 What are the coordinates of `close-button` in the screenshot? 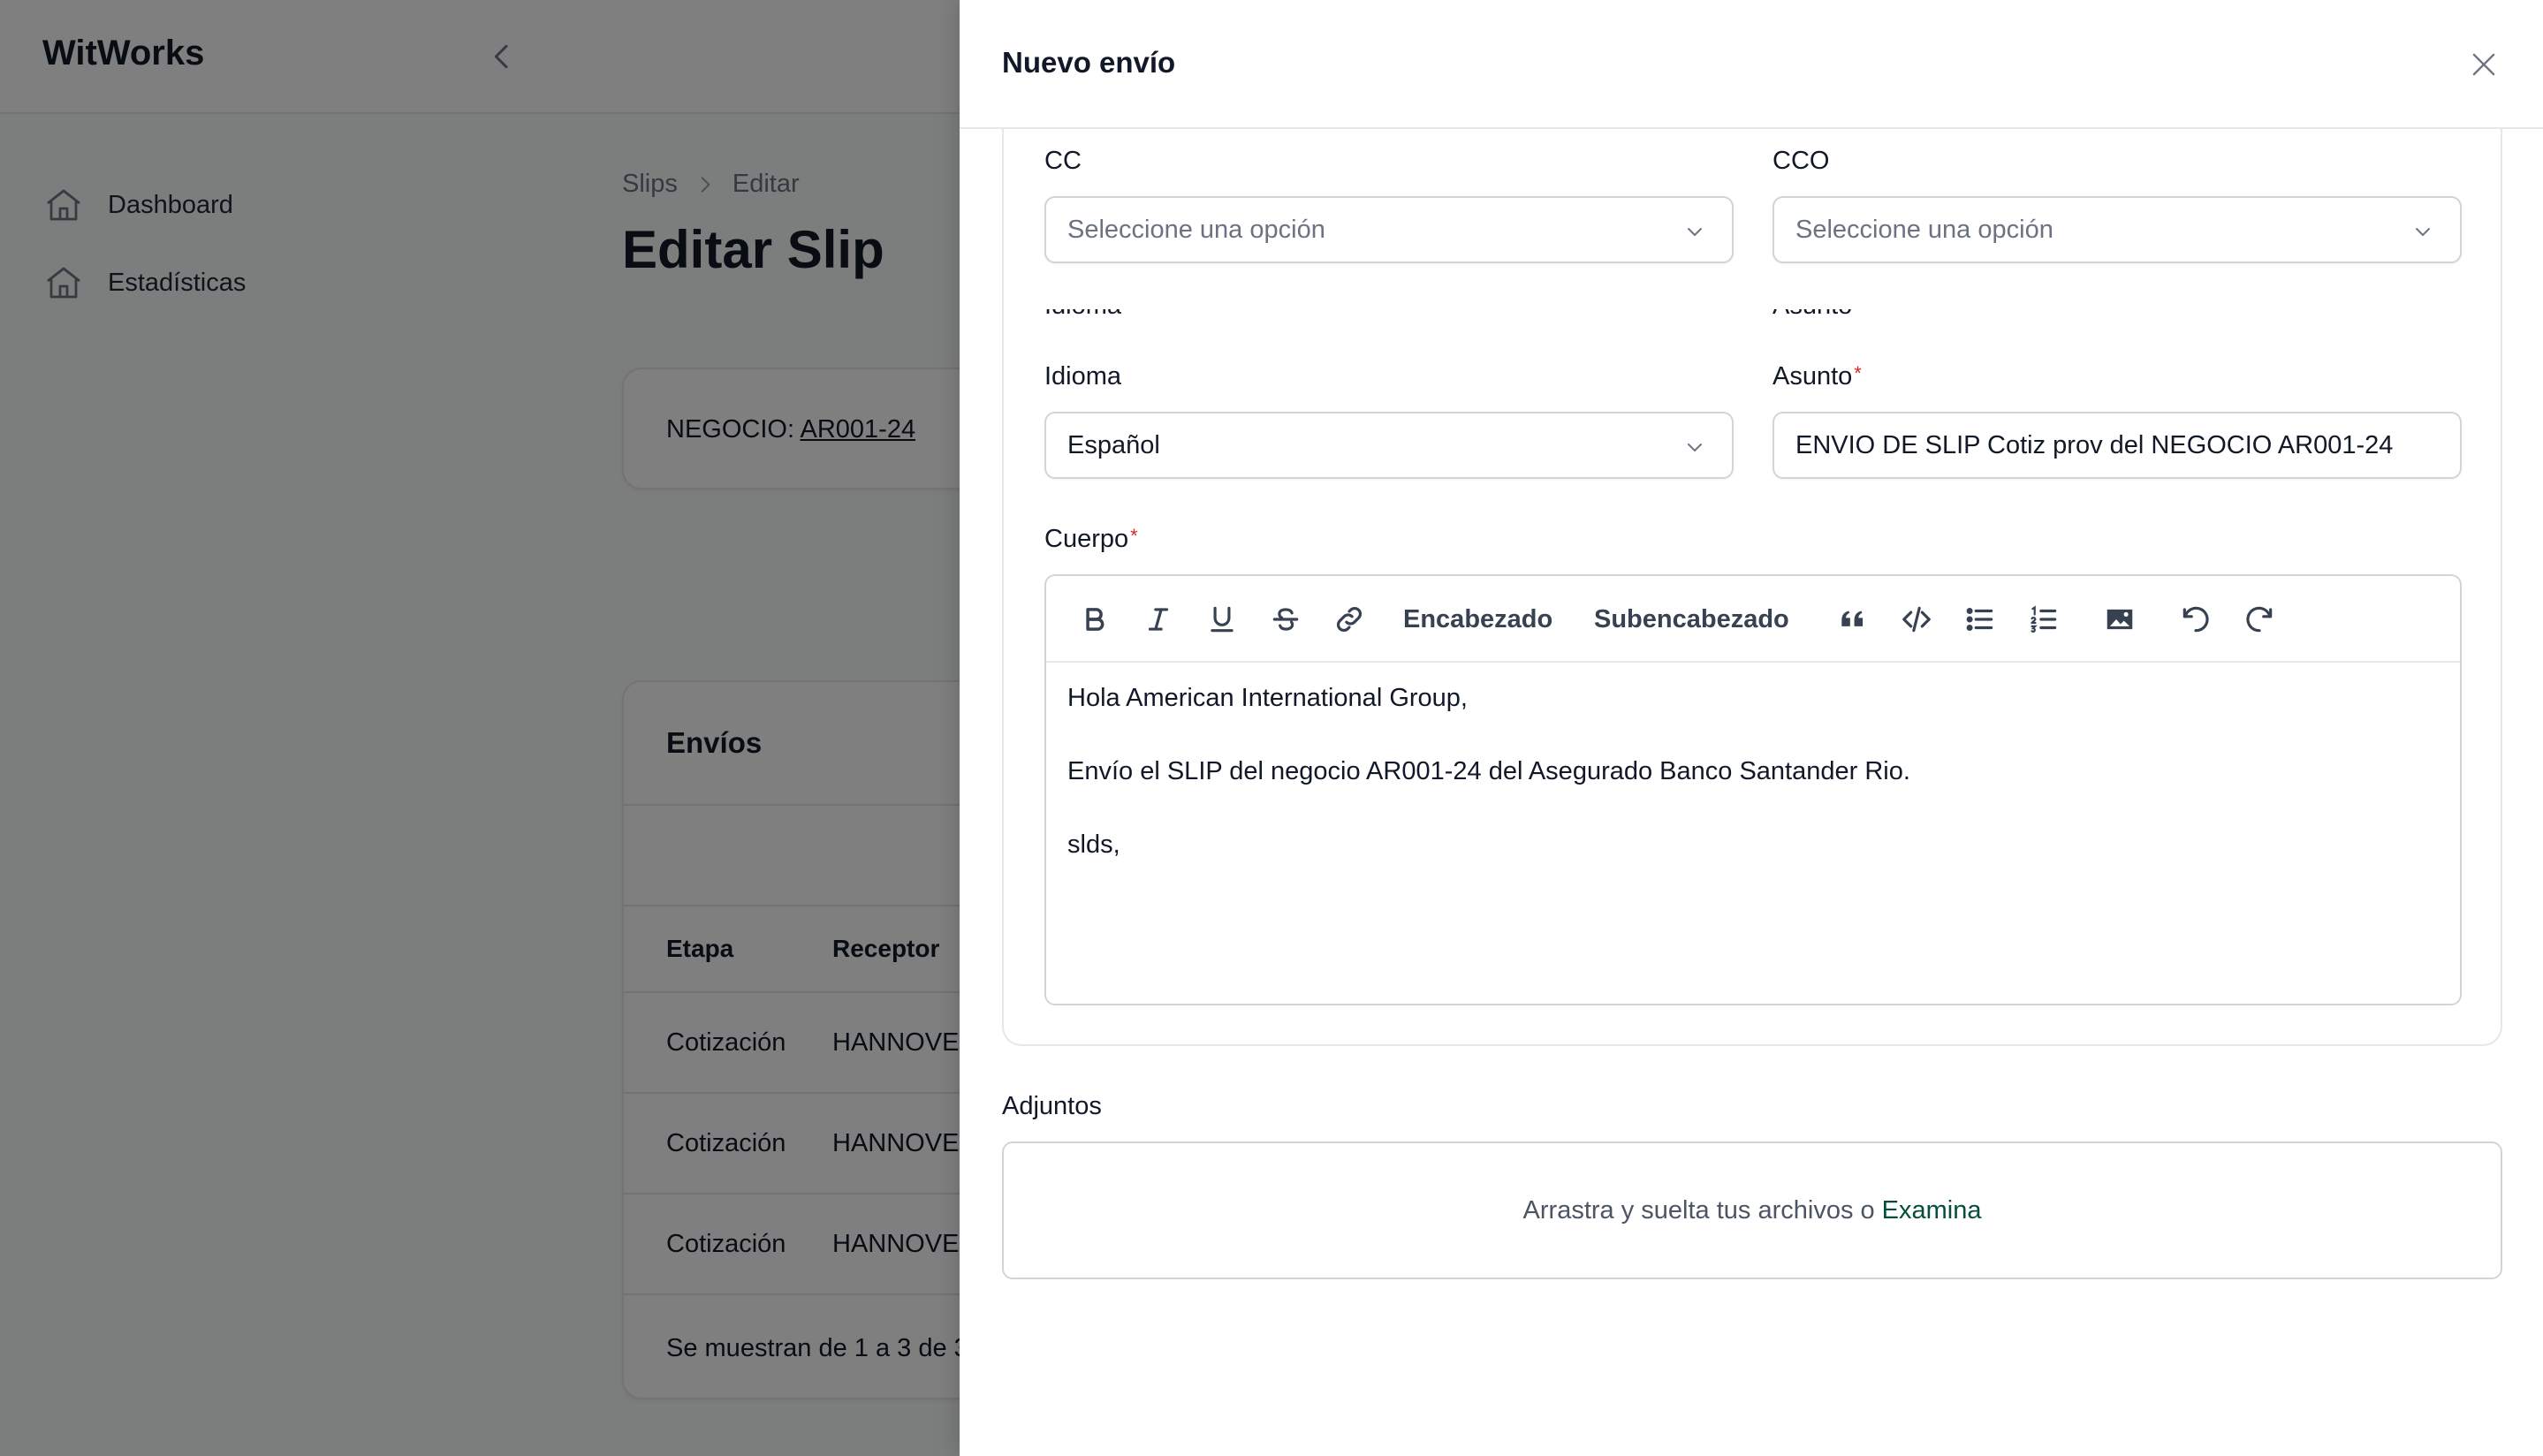 It's located at (2484, 65).